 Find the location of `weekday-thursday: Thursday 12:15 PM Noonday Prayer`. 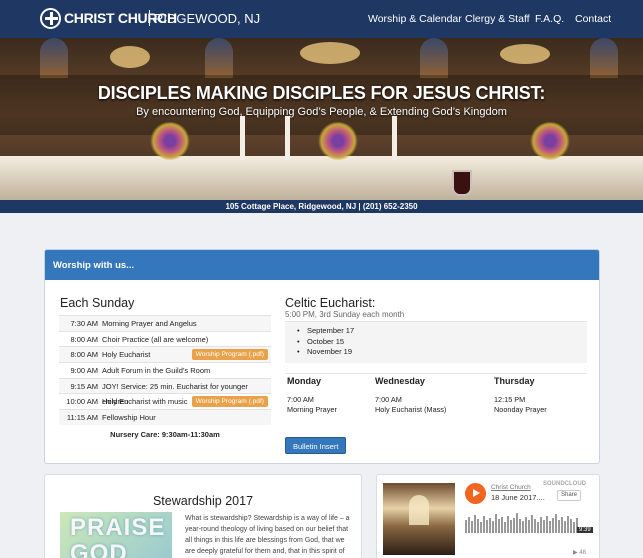

weekday-thursday: Thursday 12:15 PM Noonday Prayer is located at coordinates (520, 395).